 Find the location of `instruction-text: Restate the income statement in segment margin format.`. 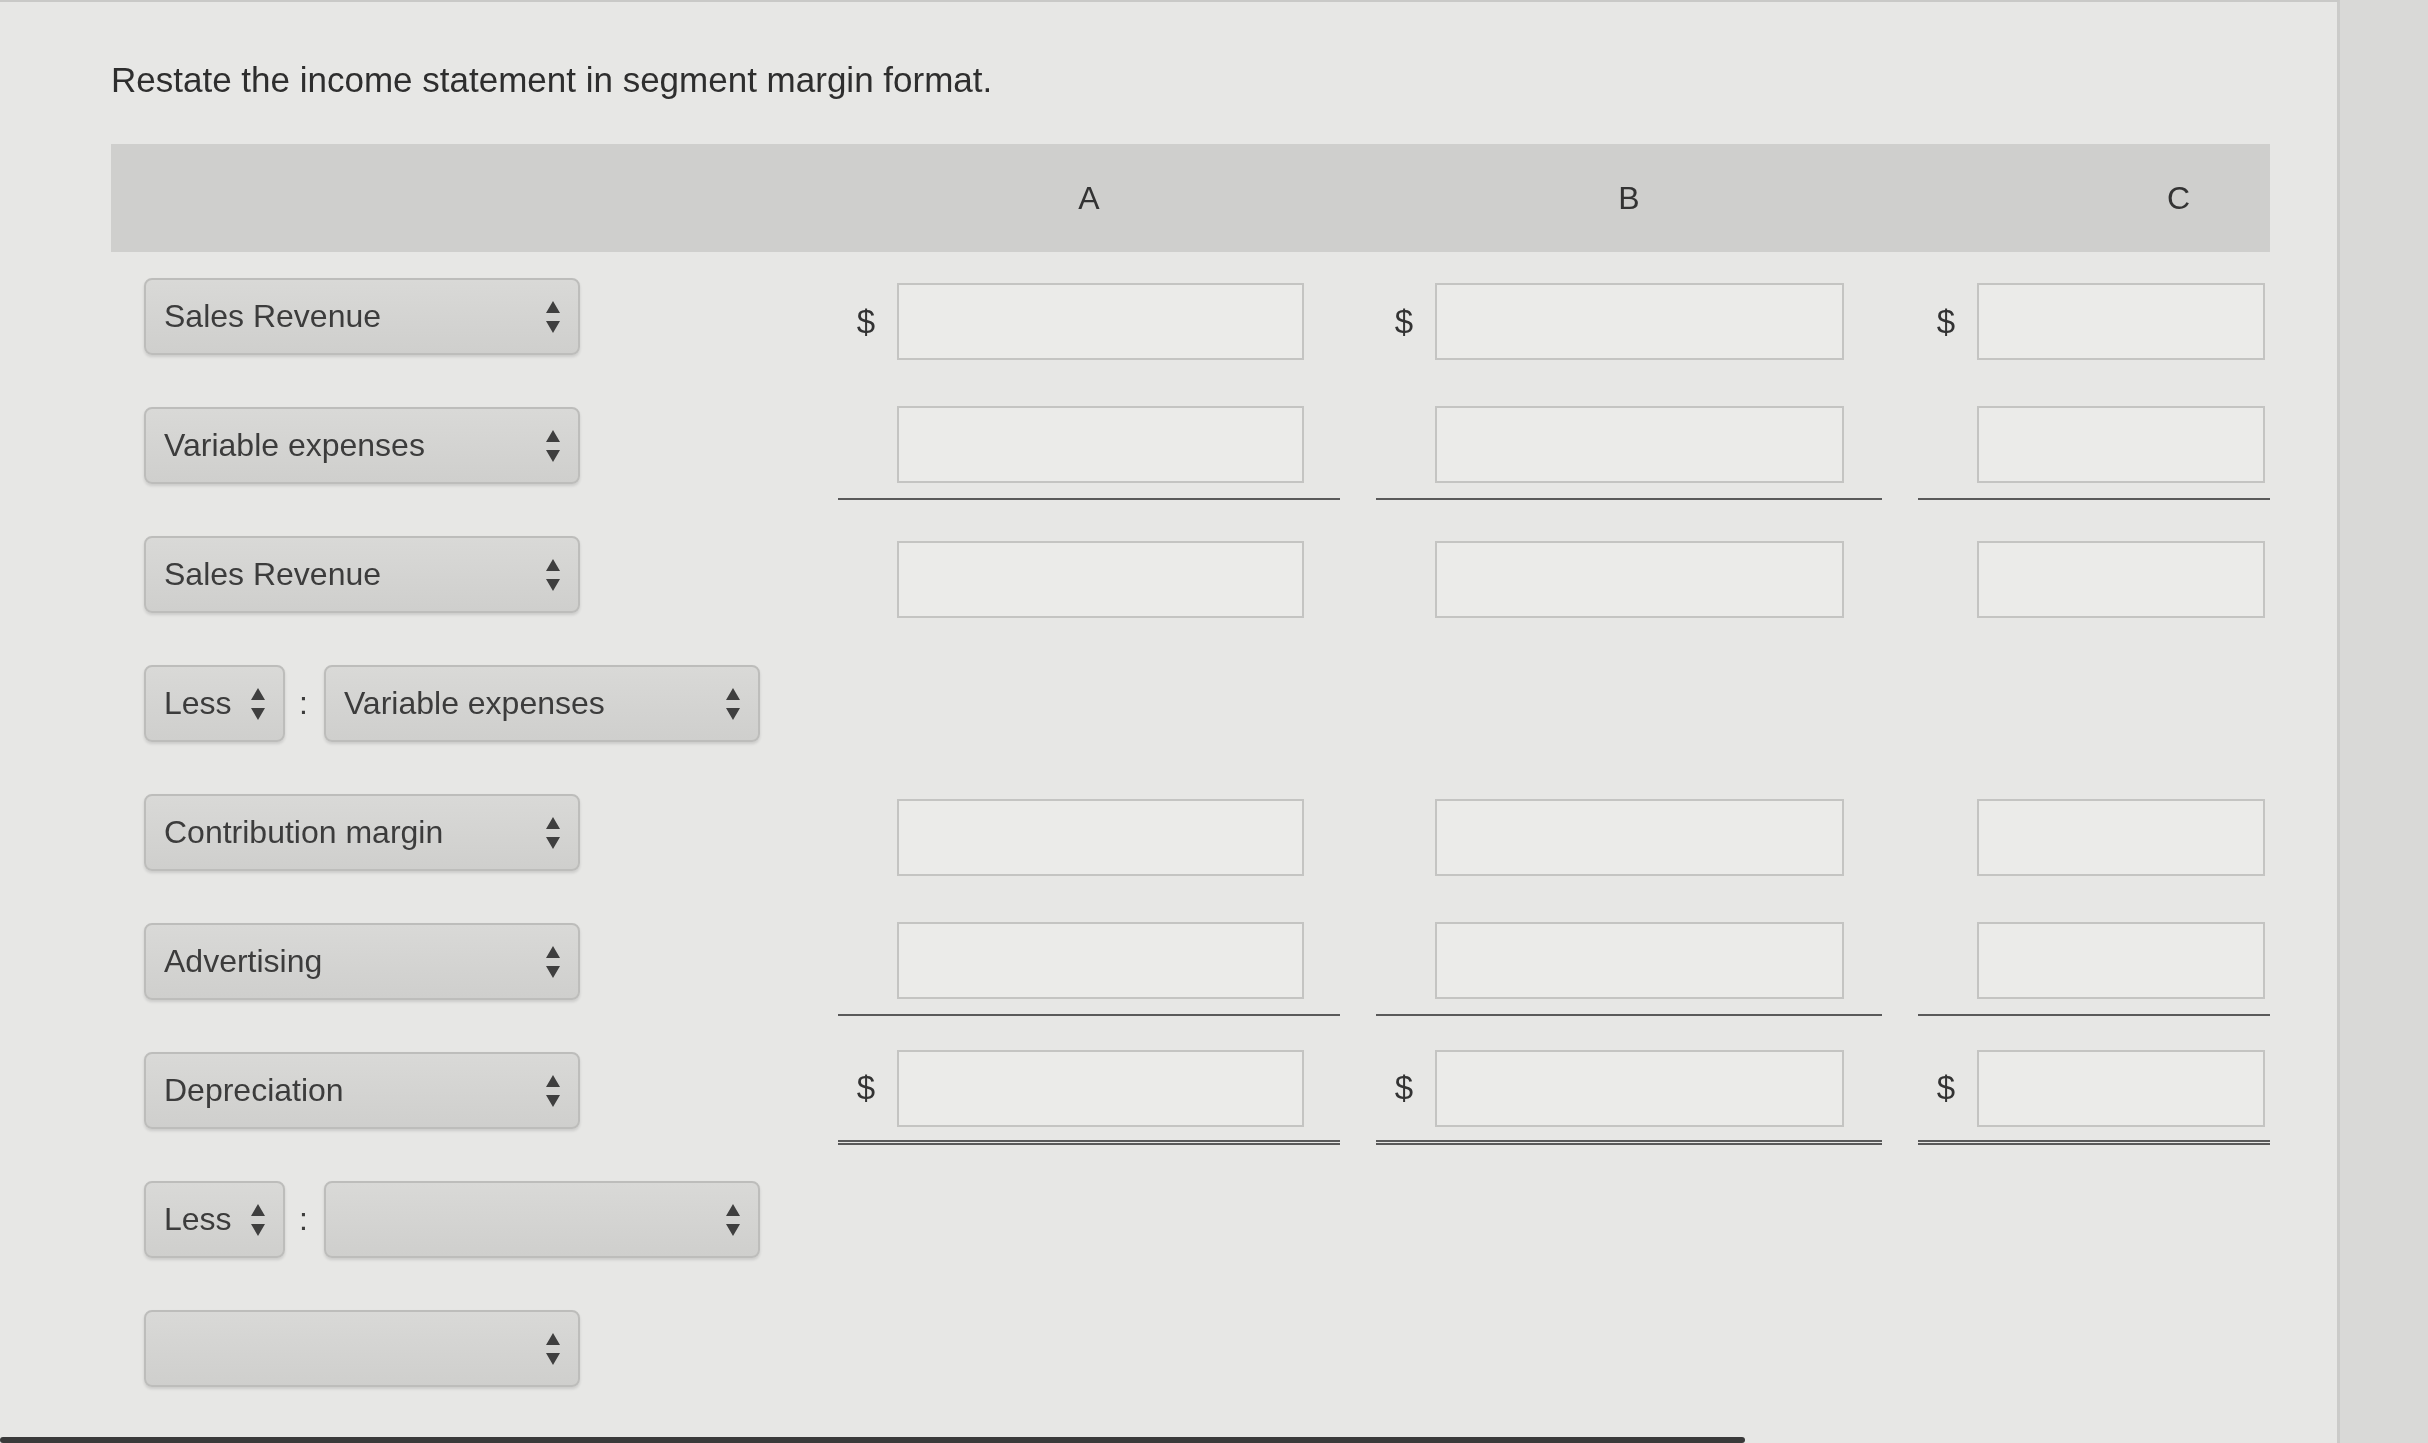

instruction-text: Restate the income statement in segment margin format. is located at coordinates (552, 80).